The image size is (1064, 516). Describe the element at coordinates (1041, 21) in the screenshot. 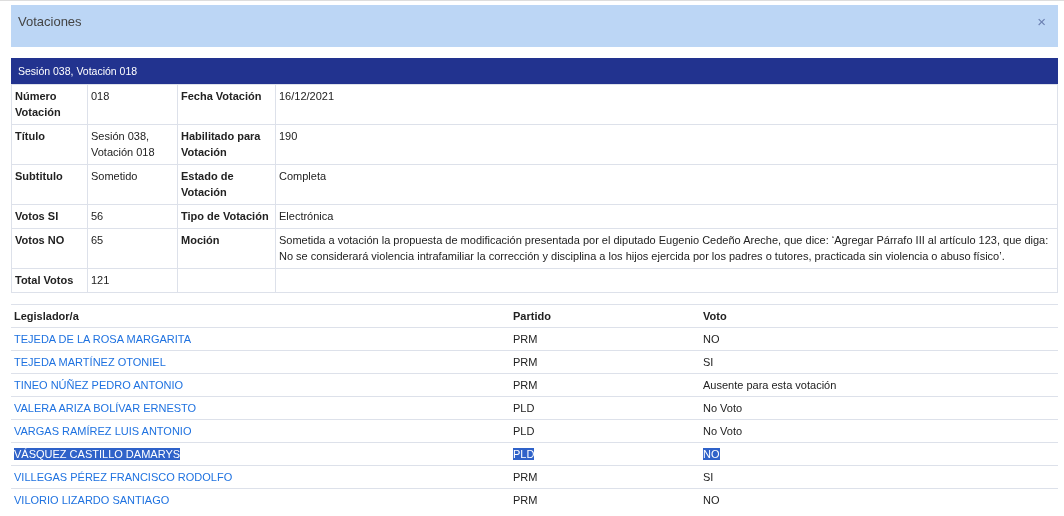

I see `close-button: ×` at that location.